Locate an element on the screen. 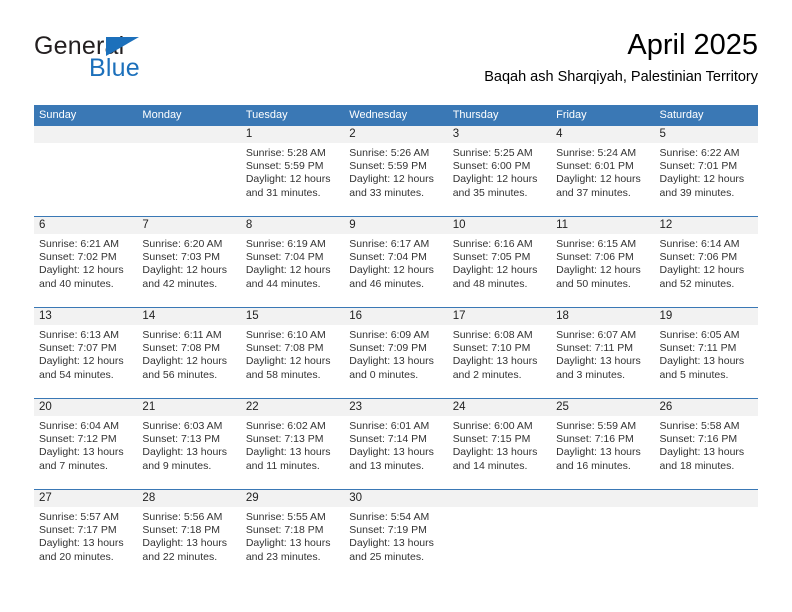 Image resolution: width=792 pixels, height=612 pixels. day-number: 16 is located at coordinates (356, 316).